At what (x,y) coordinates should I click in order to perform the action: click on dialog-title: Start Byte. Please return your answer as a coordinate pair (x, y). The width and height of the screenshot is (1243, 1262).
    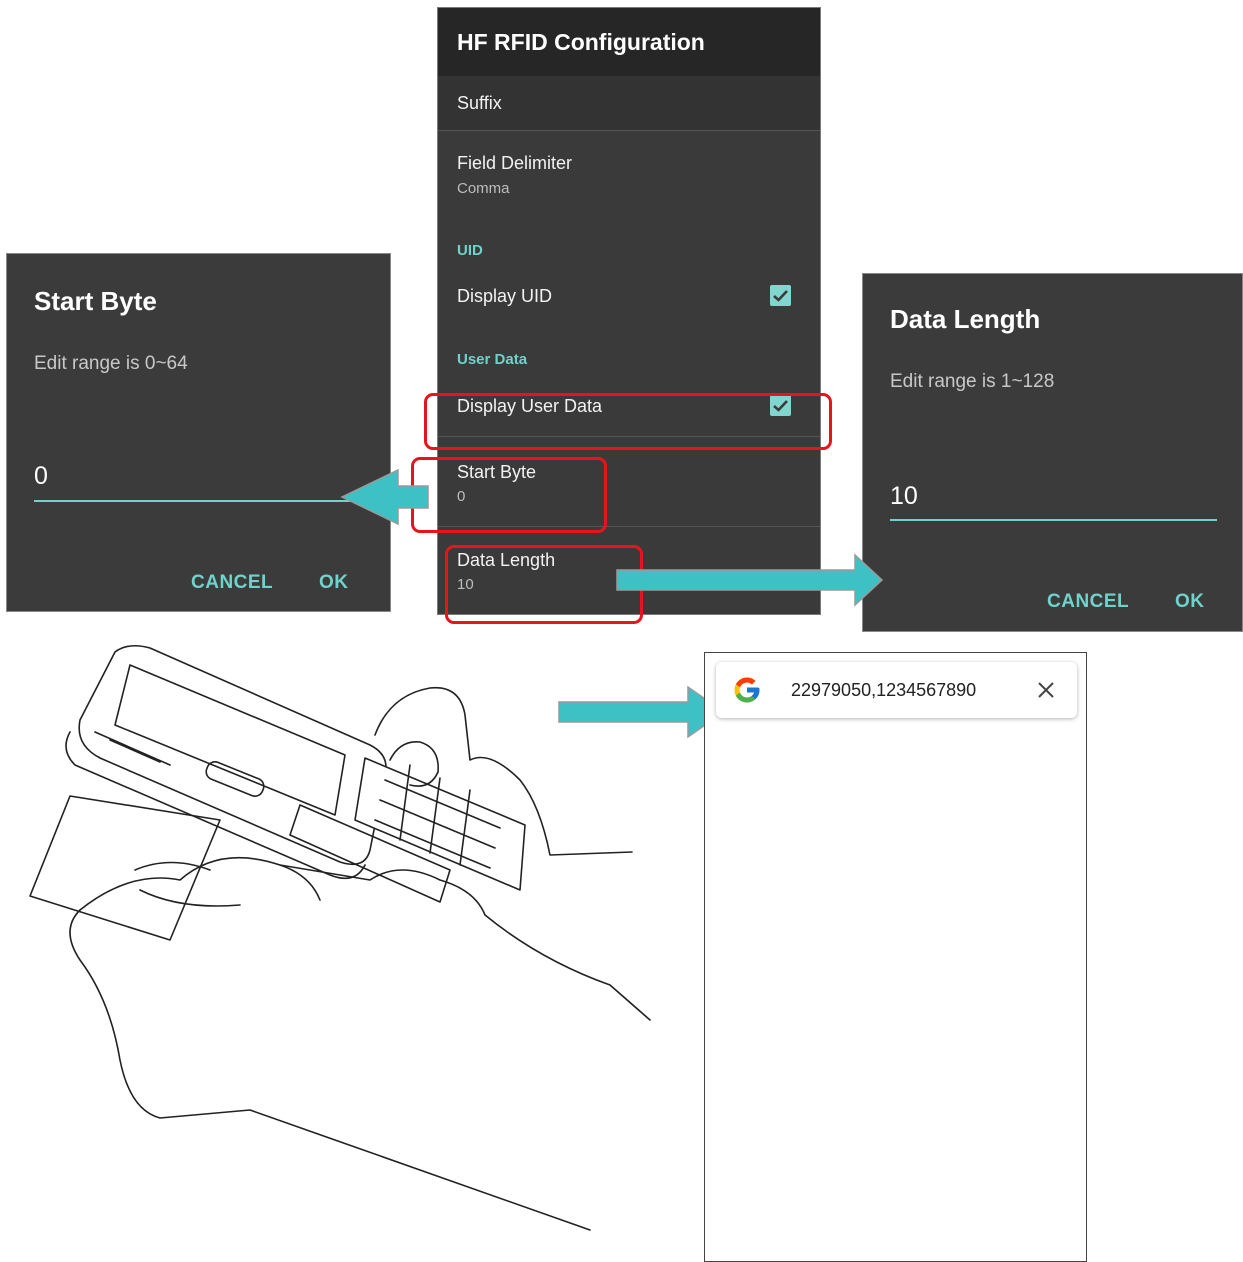
    Looking at the image, I should click on (95, 301).